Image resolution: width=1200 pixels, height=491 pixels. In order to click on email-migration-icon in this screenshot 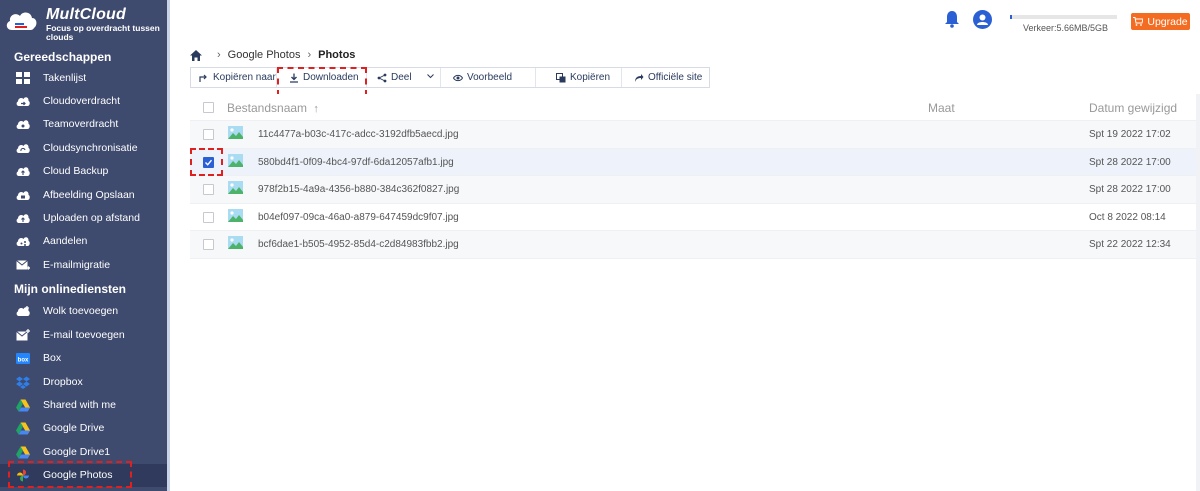, I will do `click(23, 265)`.